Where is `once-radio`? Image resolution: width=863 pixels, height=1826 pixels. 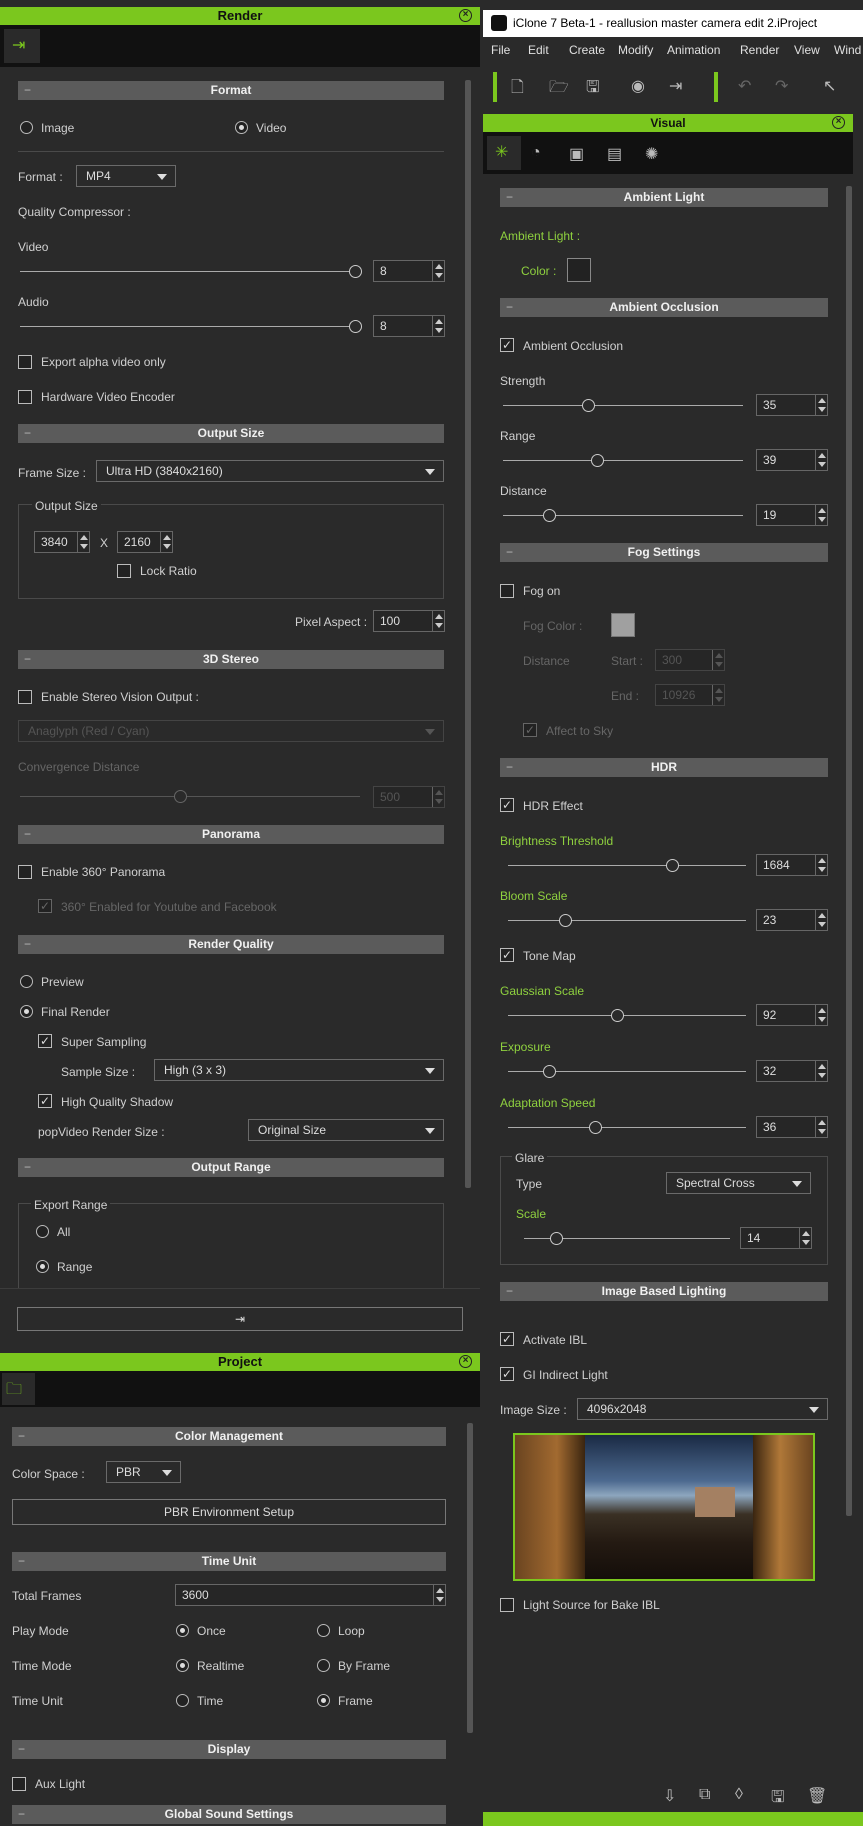 once-radio is located at coordinates (182, 1630).